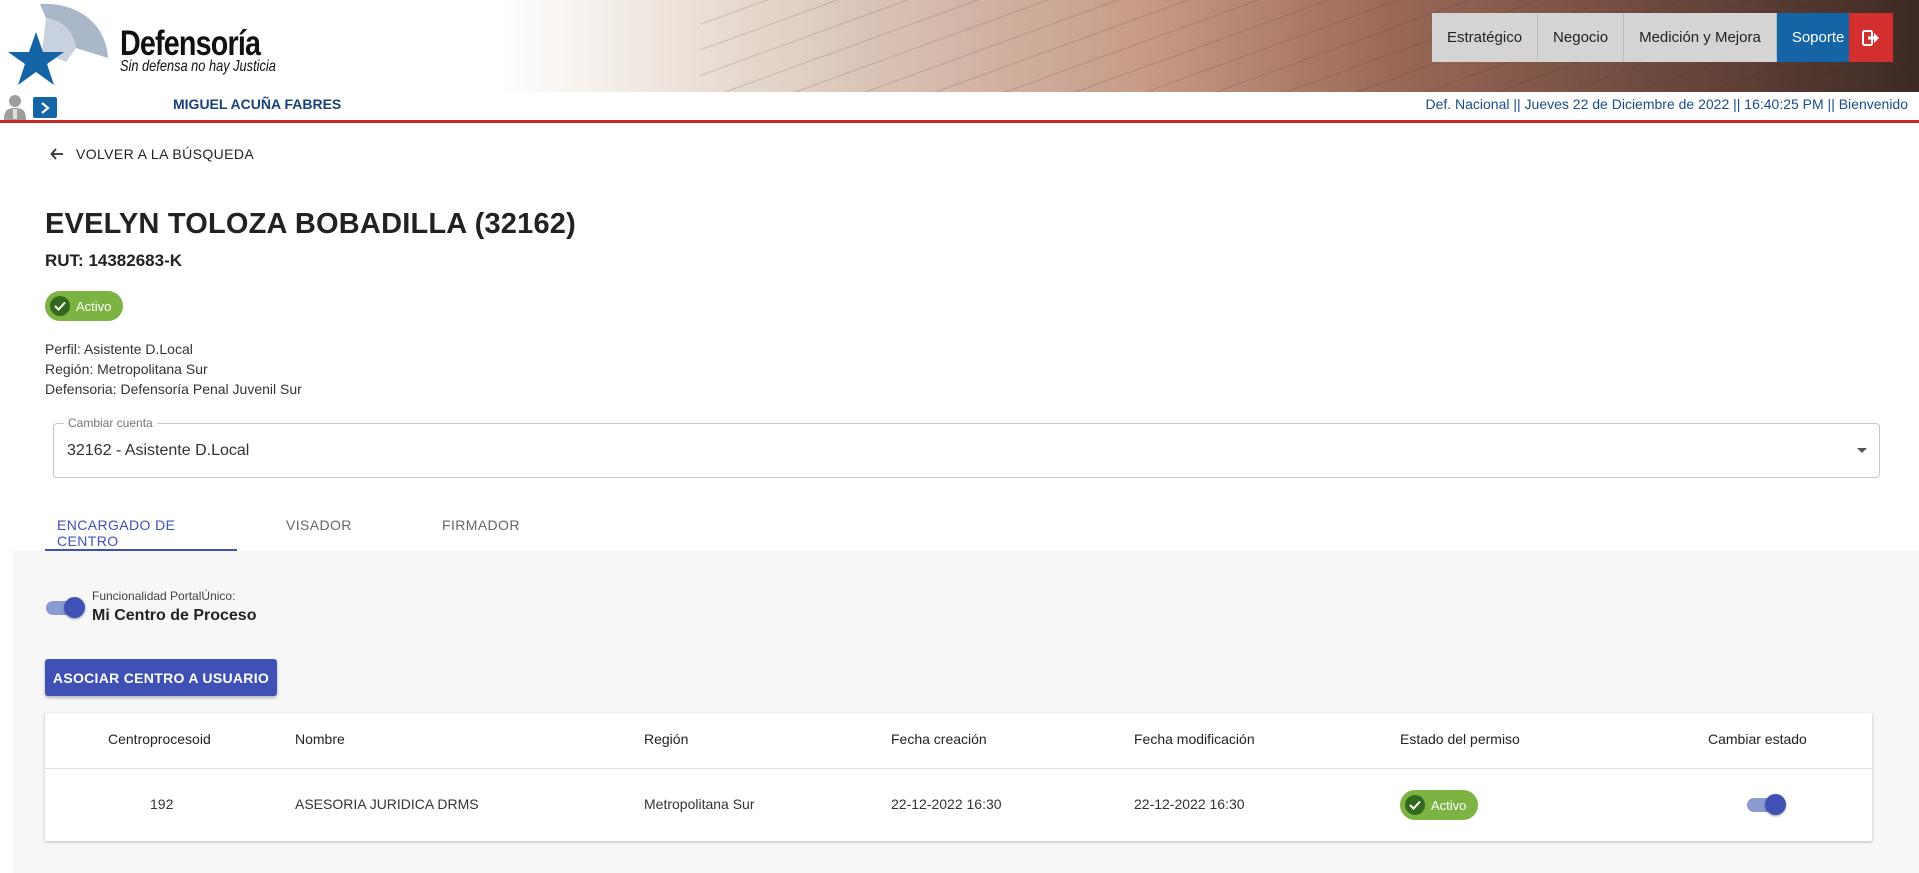 This screenshot has width=1919, height=873. I want to click on nav-estrategico: Estratégico, so click(1485, 37).